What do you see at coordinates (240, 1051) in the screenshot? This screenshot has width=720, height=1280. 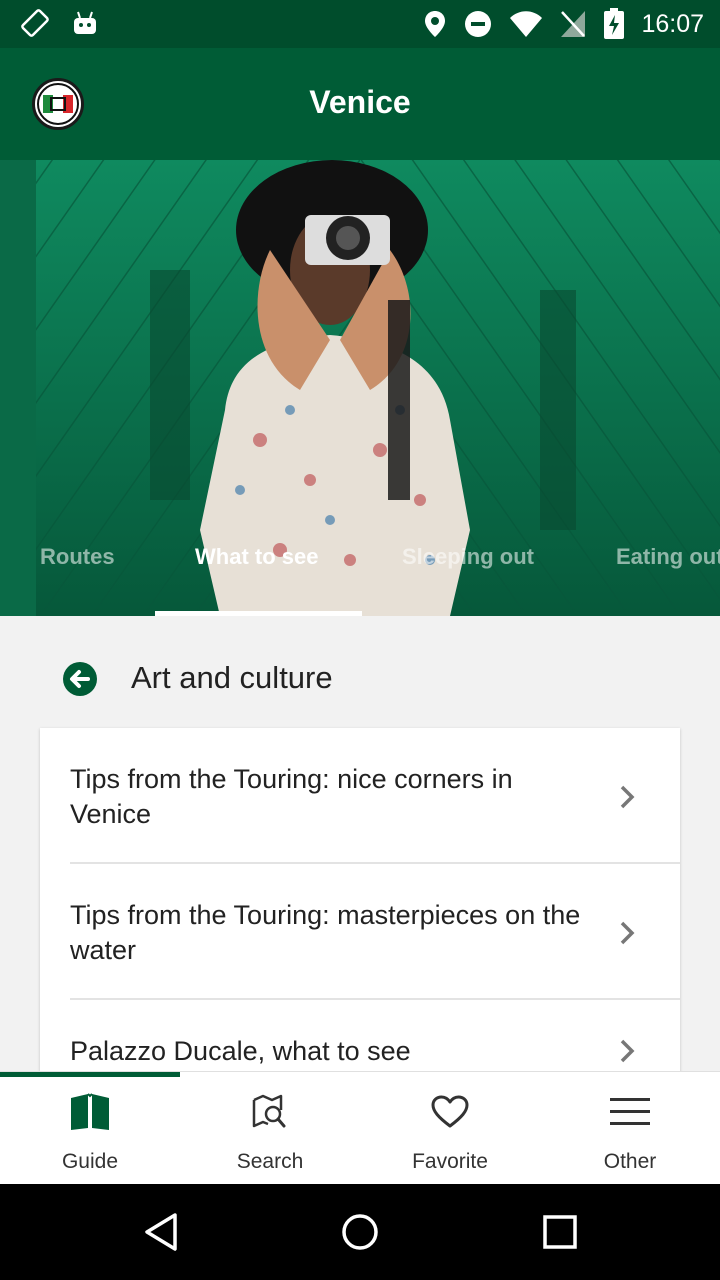 I see `list-item-title: Palazzo Ducale, what to see` at bounding box center [240, 1051].